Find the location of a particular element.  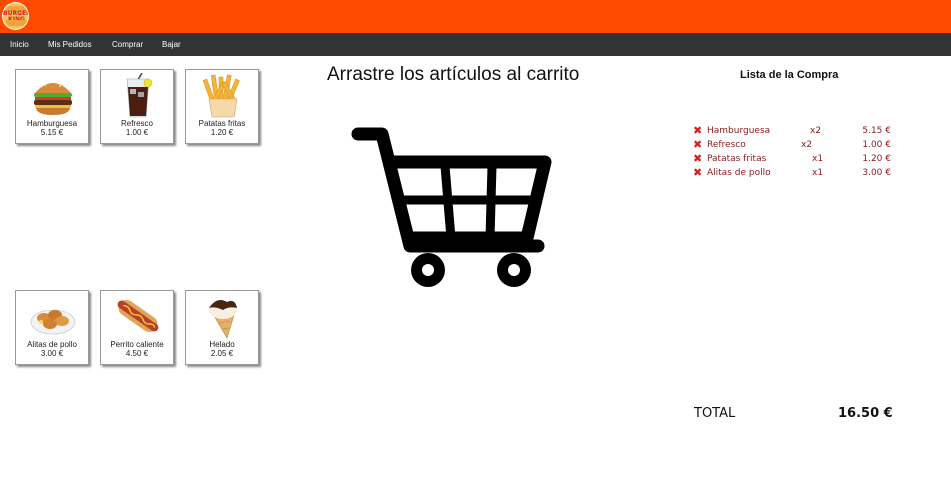

cart-item-name: Refresco is located at coordinates (726, 145).